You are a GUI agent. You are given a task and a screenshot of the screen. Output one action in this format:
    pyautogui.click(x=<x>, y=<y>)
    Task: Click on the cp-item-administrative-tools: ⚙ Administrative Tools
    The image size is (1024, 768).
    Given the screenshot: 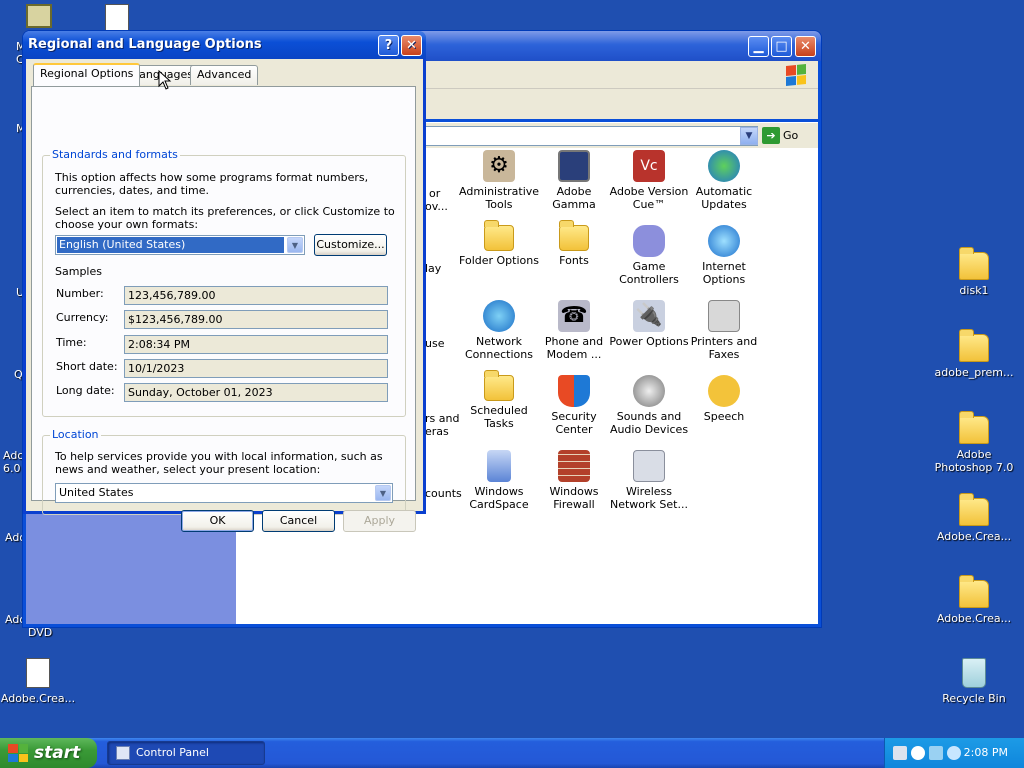 What is the action you would take?
    pyautogui.click(x=499, y=180)
    